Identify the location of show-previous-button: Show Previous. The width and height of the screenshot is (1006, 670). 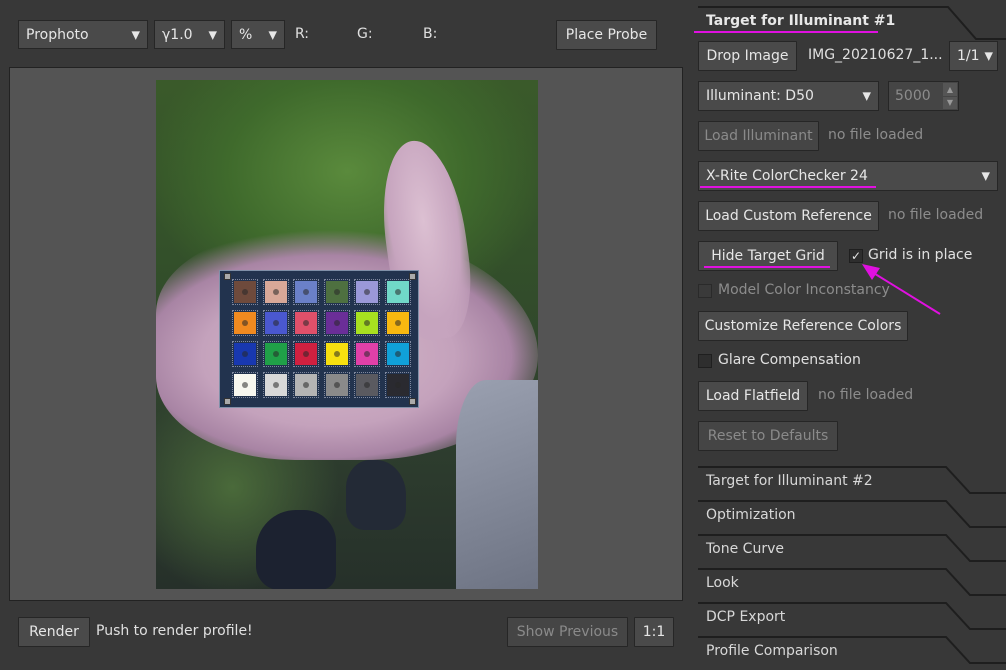
(567, 632).